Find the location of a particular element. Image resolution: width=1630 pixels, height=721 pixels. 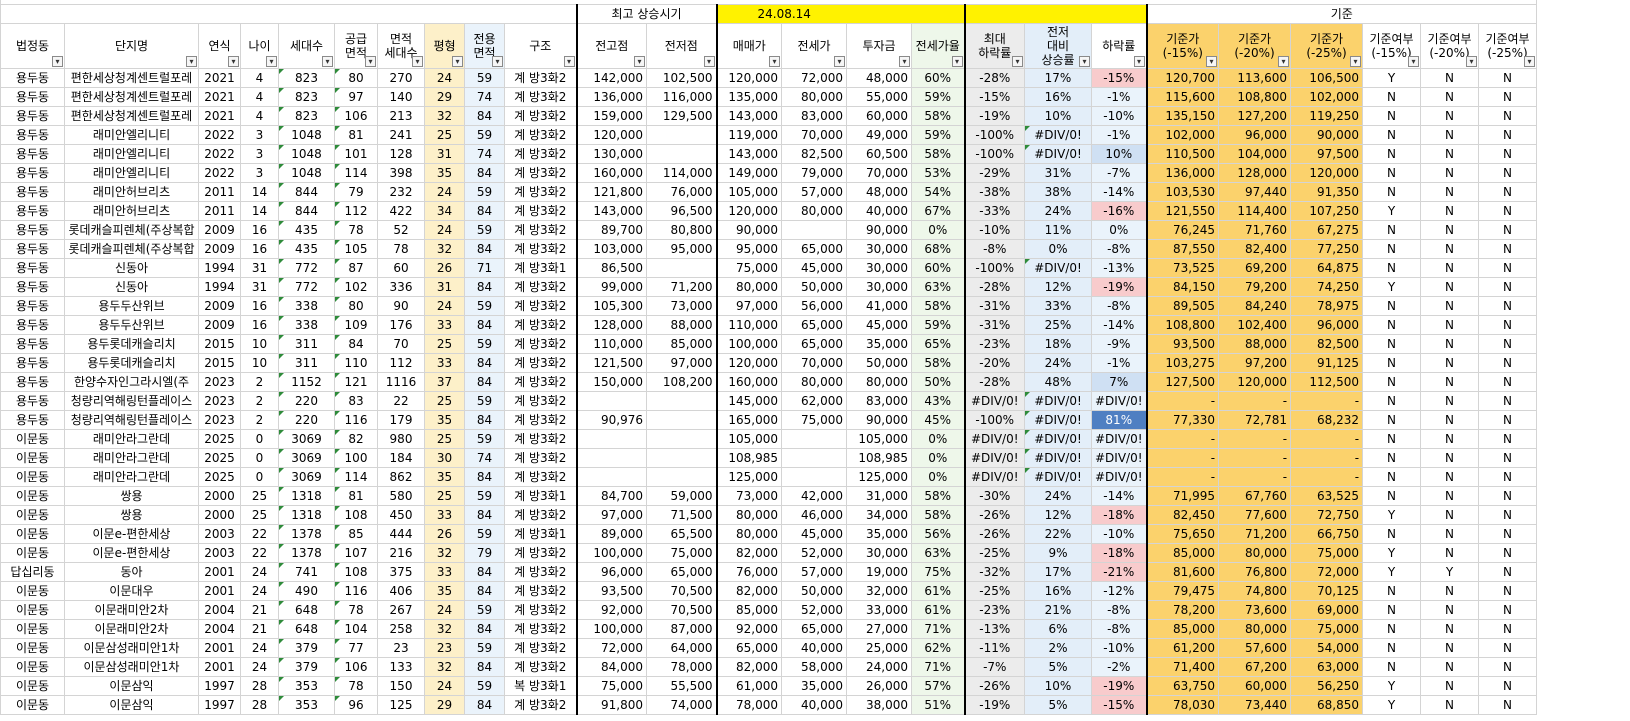

cell-jeonse-price: 57,000 is located at coordinates (814, 572).